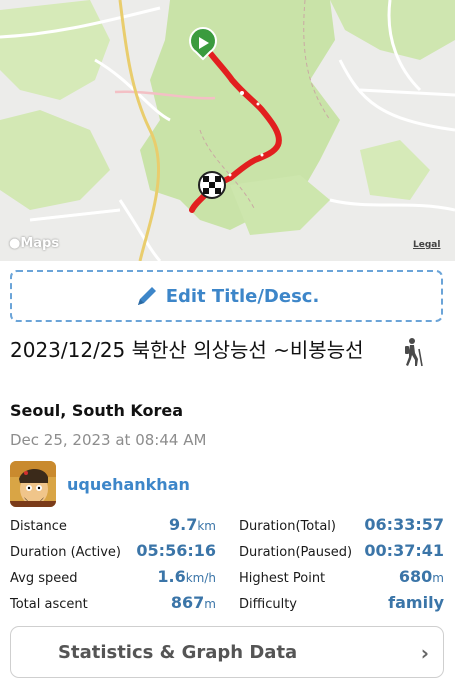  I want to click on distance-value: 9.7km, so click(192, 524).